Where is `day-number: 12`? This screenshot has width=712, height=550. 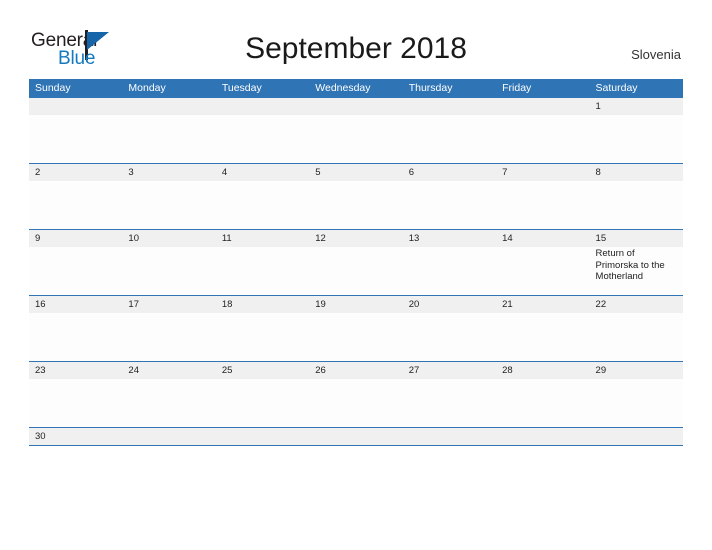 day-number: 12 is located at coordinates (355, 238).